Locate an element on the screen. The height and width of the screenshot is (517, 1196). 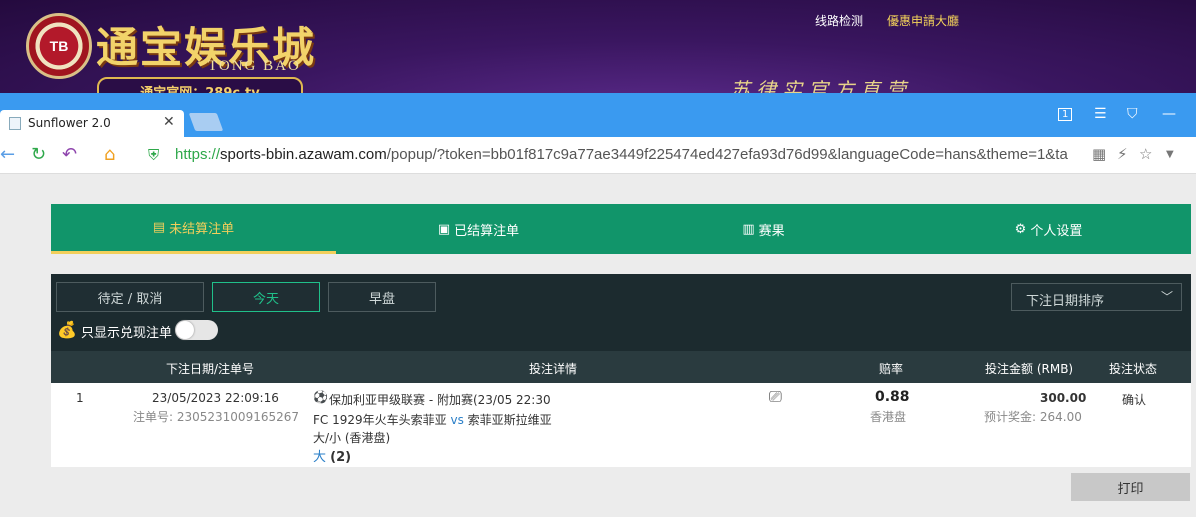
home-icon: ⌂ is located at coordinates (109, 154).